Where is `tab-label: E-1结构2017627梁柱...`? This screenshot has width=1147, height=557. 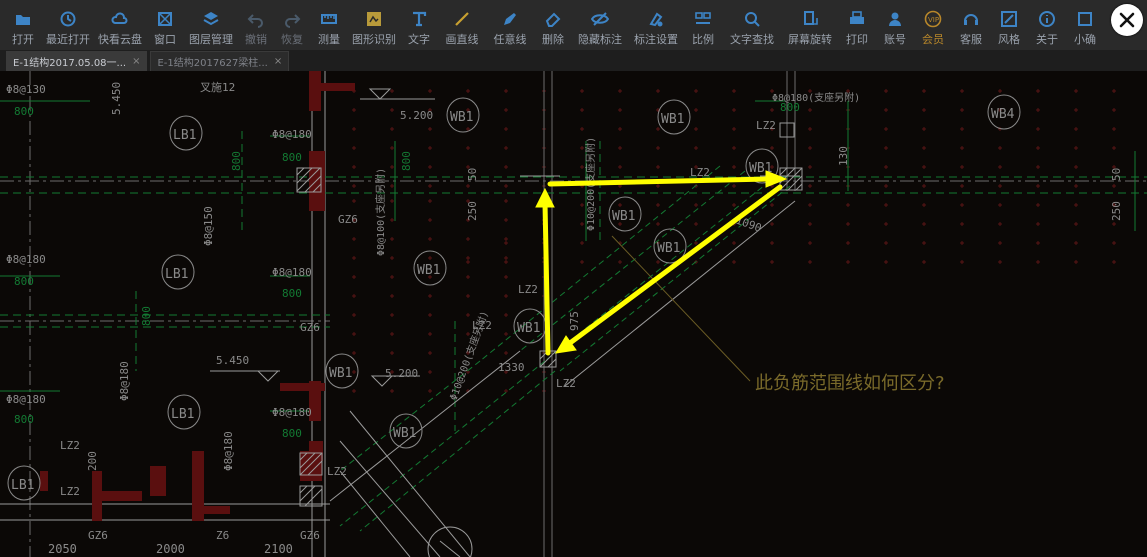
tab-label: E-1结构2017627梁柱... is located at coordinates (212, 63).